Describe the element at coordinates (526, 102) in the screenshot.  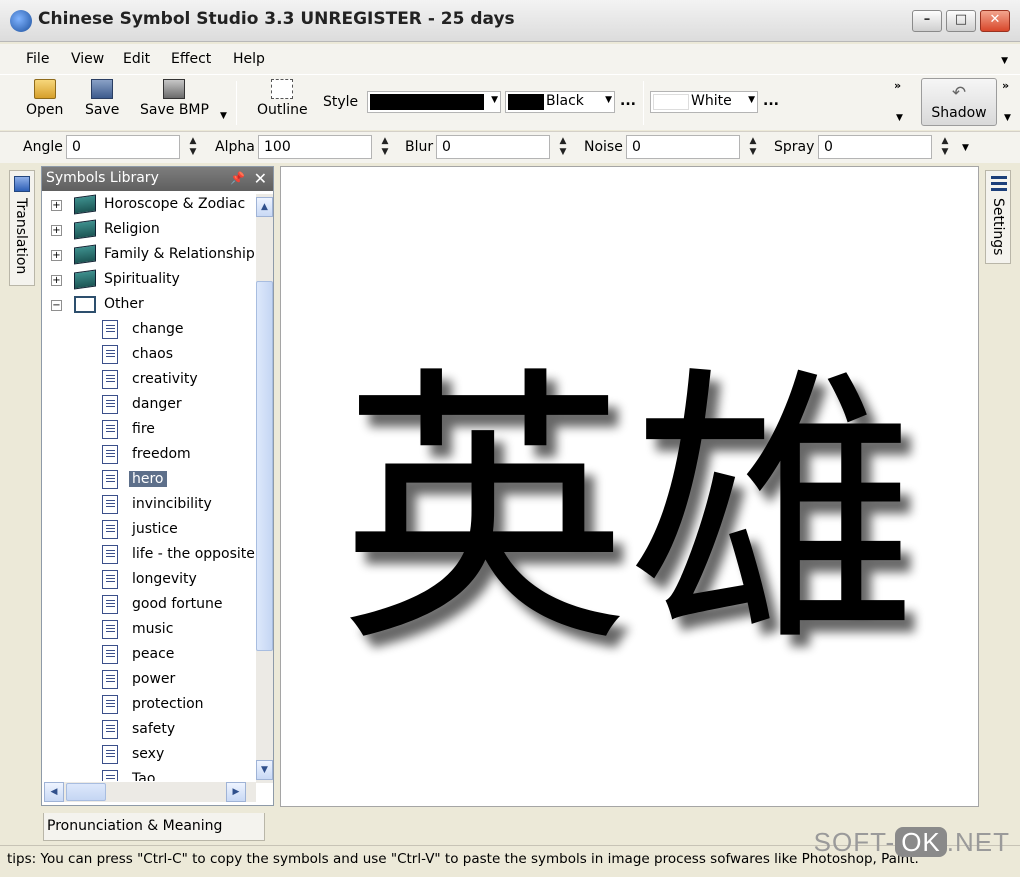
I see `black-swatch` at that location.